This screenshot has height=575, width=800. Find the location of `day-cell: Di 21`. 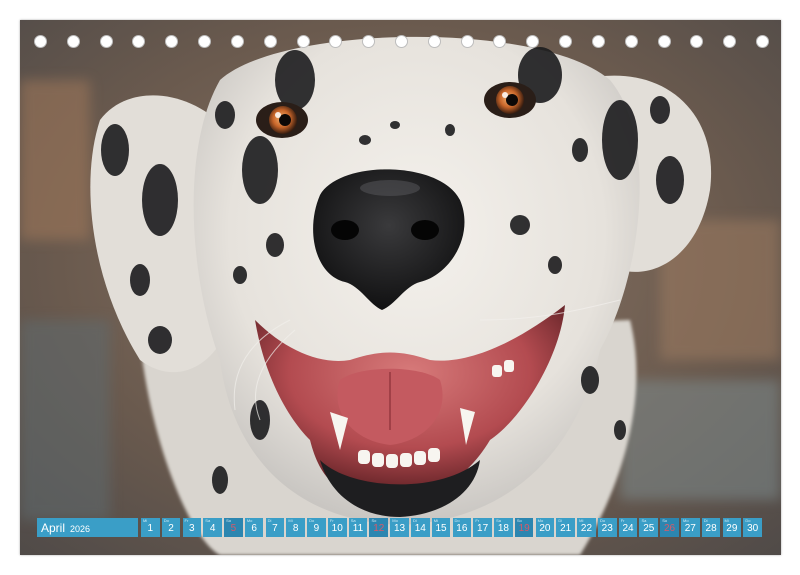

day-cell: Di 21 is located at coordinates (565, 527).